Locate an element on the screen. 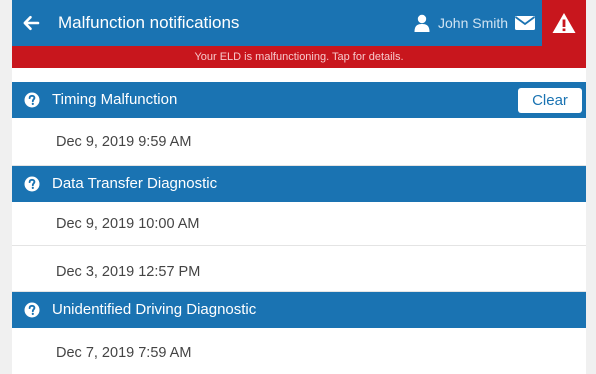 This screenshot has height=374, width=596. entry-timestamp: Dec 9, 2019 9:59 AM is located at coordinates (124, 142).